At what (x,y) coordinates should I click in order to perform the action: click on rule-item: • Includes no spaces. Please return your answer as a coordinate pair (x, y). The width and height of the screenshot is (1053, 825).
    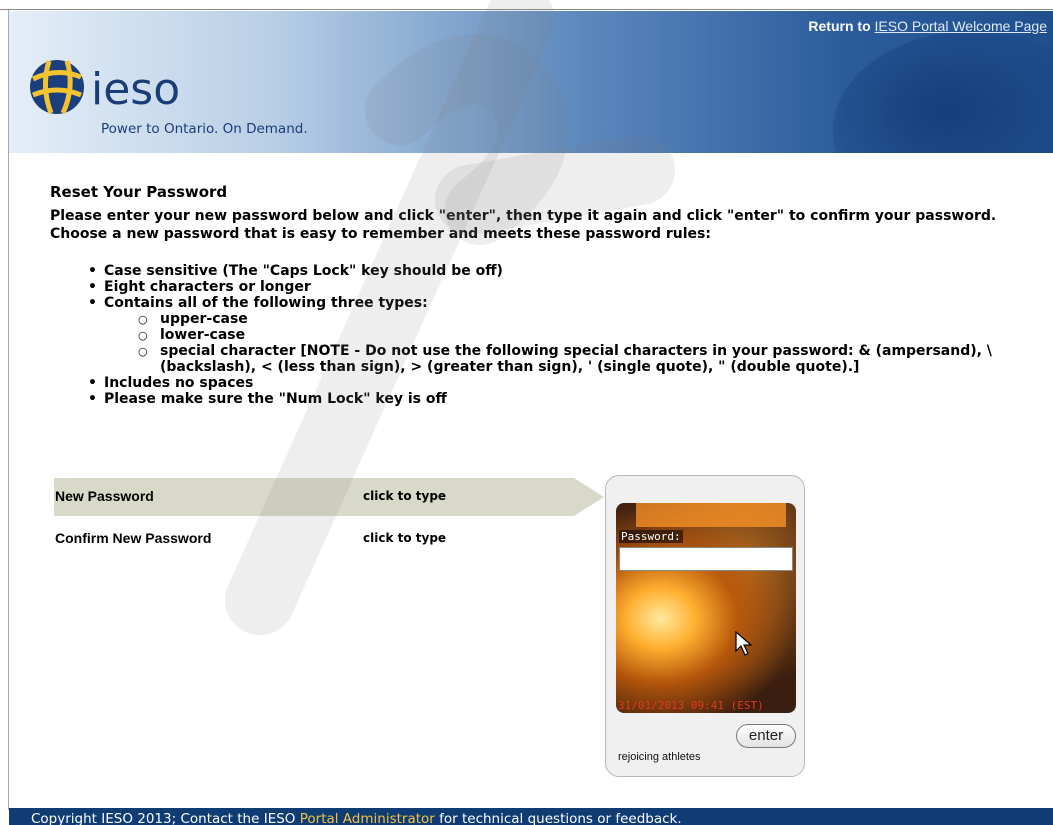
    Looking at the image, I should click on (550, 383).